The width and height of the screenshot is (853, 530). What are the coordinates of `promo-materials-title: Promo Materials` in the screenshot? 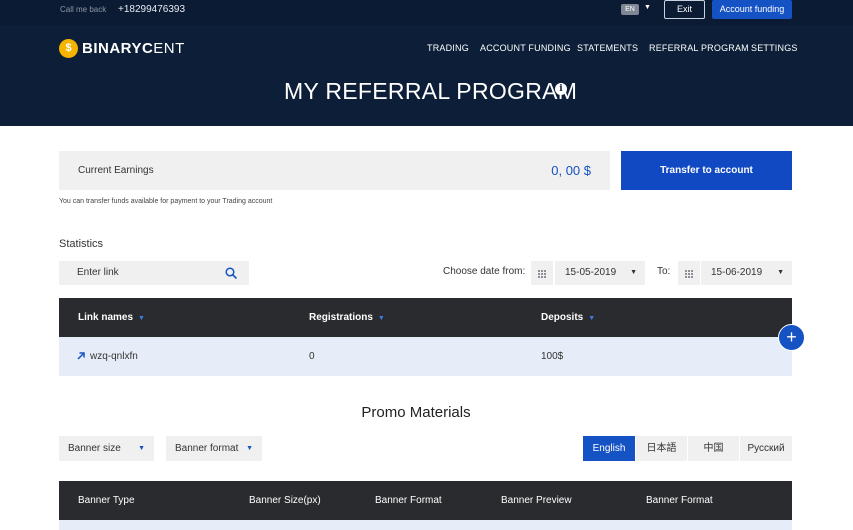 It's located at (416, 412).